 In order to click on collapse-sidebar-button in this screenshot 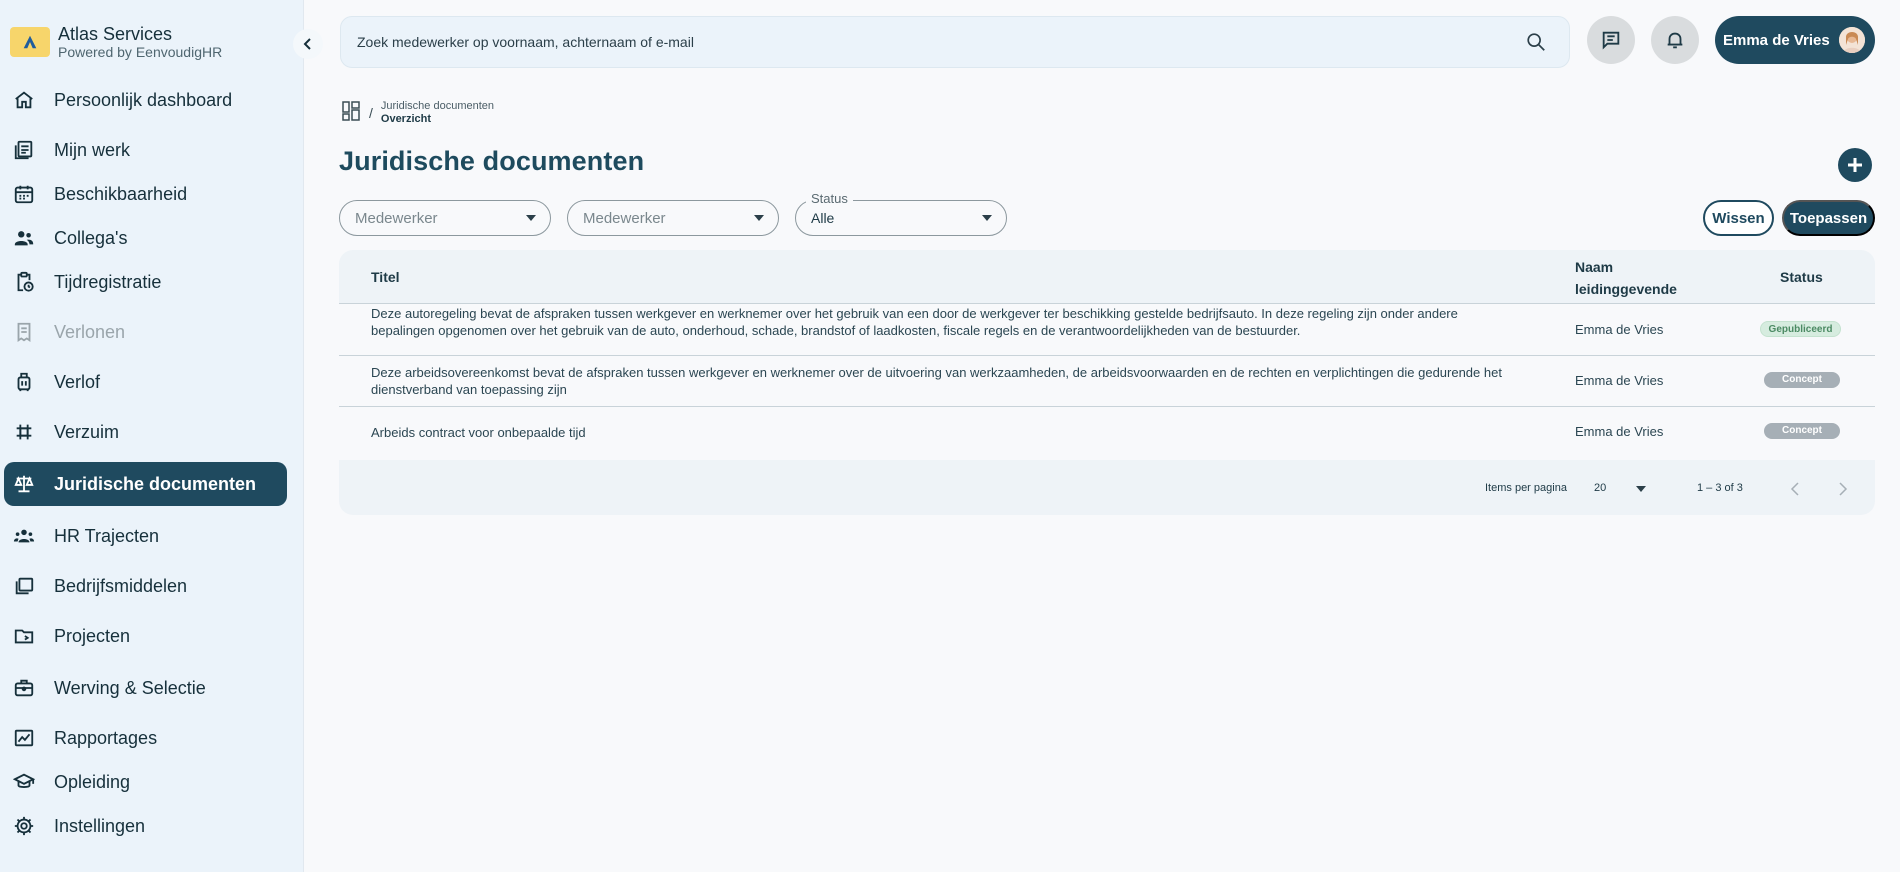, I will do `click(308, 44)`.